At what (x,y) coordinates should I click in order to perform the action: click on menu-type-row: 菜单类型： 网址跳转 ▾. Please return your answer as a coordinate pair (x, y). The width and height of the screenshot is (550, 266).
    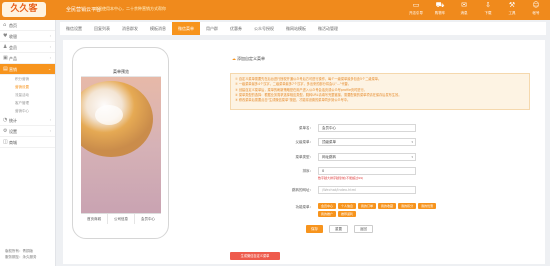
    Looking at the image, I should click on (380, 157).